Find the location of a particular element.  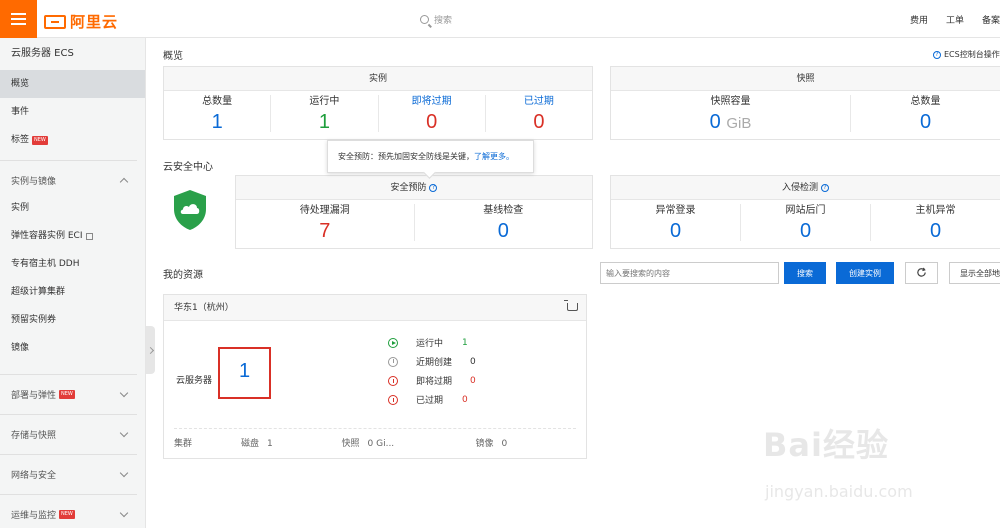

top-links: 费用 工单 备案 is located at coordinates (955, 19).